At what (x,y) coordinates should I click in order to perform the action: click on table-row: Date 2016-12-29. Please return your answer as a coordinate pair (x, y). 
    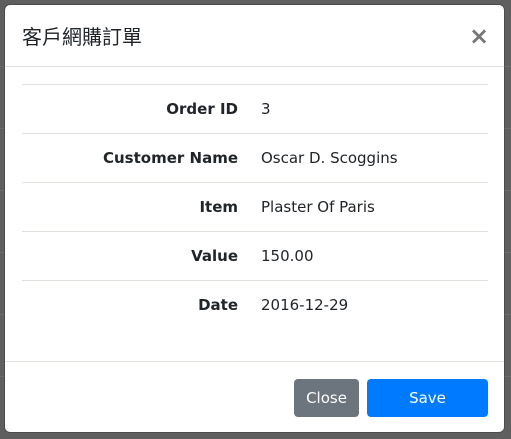
    Looking at the image, I should click on (255, 305).